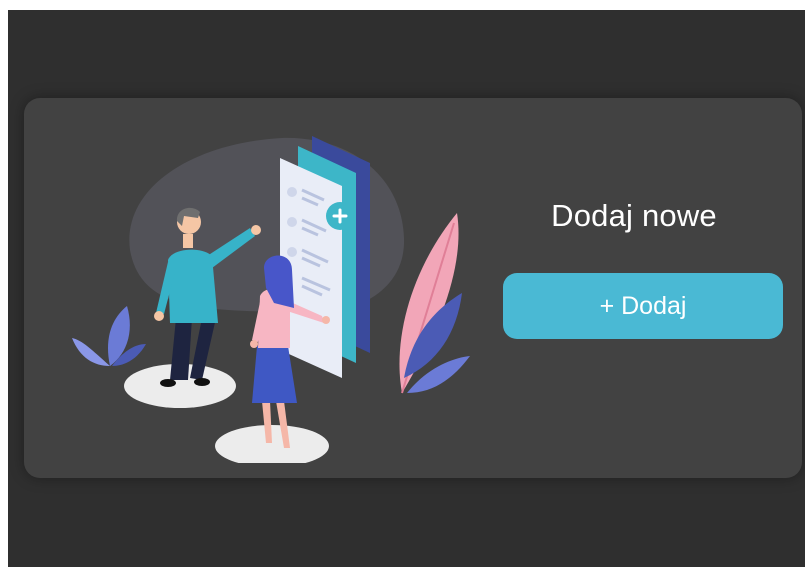 This screenshot has height=567, width=805. Describe the element at coordinates (643, 306) in the screenshot. I see `add-button: + Dodaj` at that location.